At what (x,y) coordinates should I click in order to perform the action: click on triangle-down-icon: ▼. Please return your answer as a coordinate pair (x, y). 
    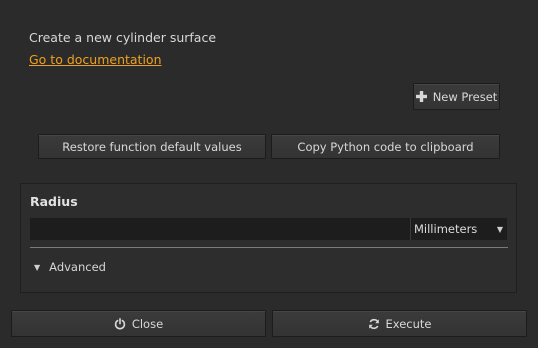
    Looking at the image, I should click on (37, 267).